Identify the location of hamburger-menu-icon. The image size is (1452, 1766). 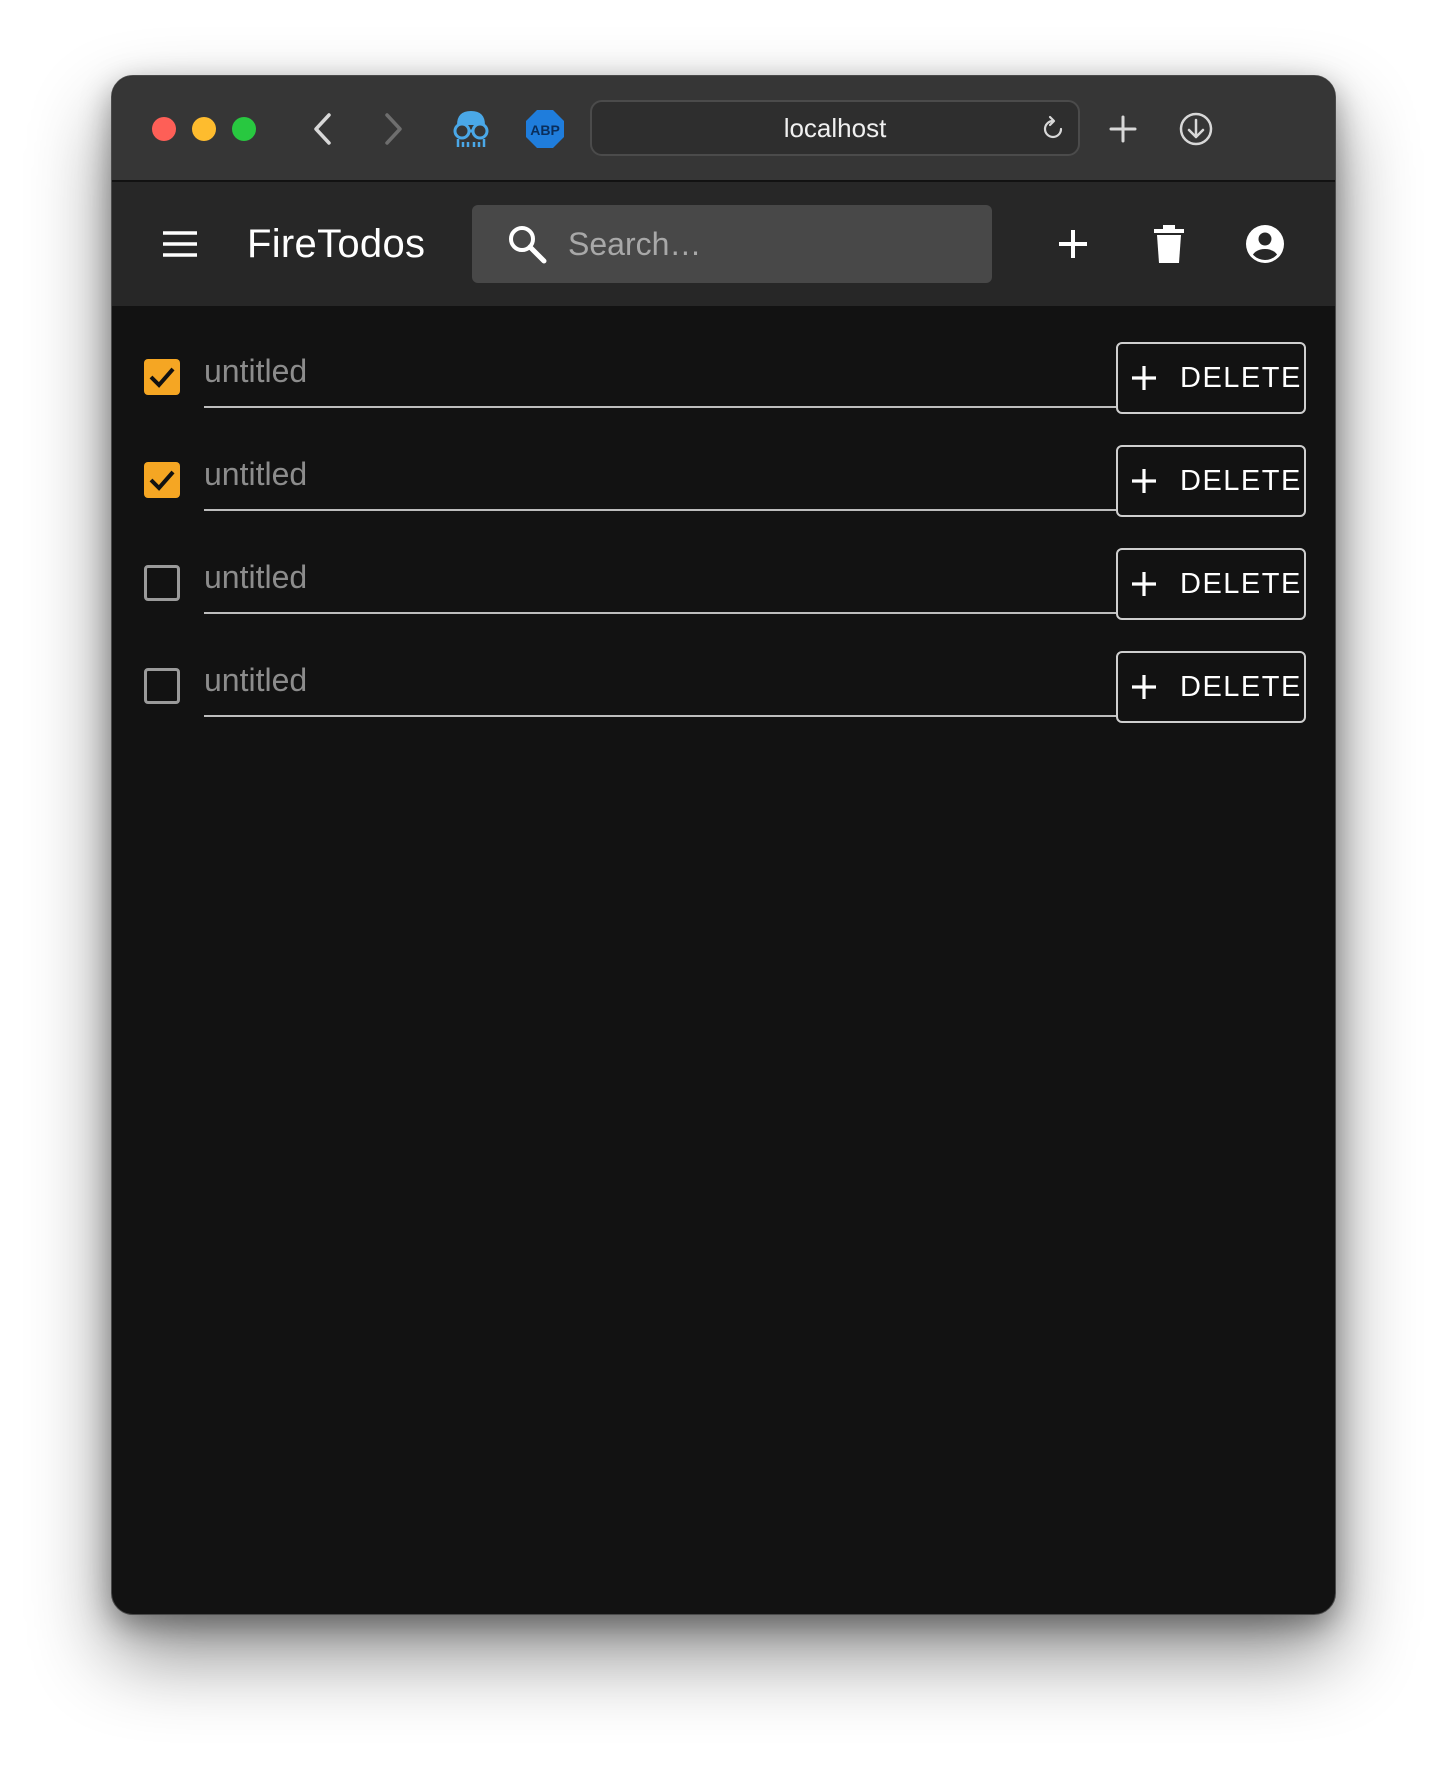
(180, 244).